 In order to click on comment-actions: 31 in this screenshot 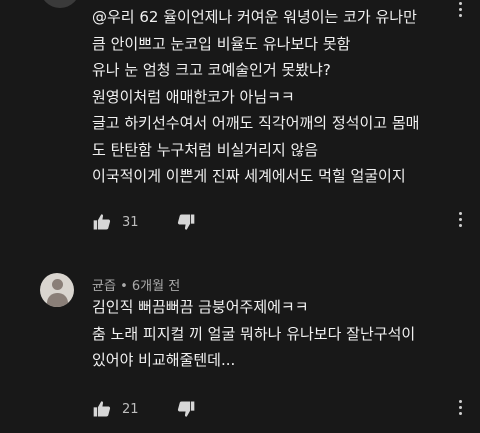, I will do `click(144, 222)`.